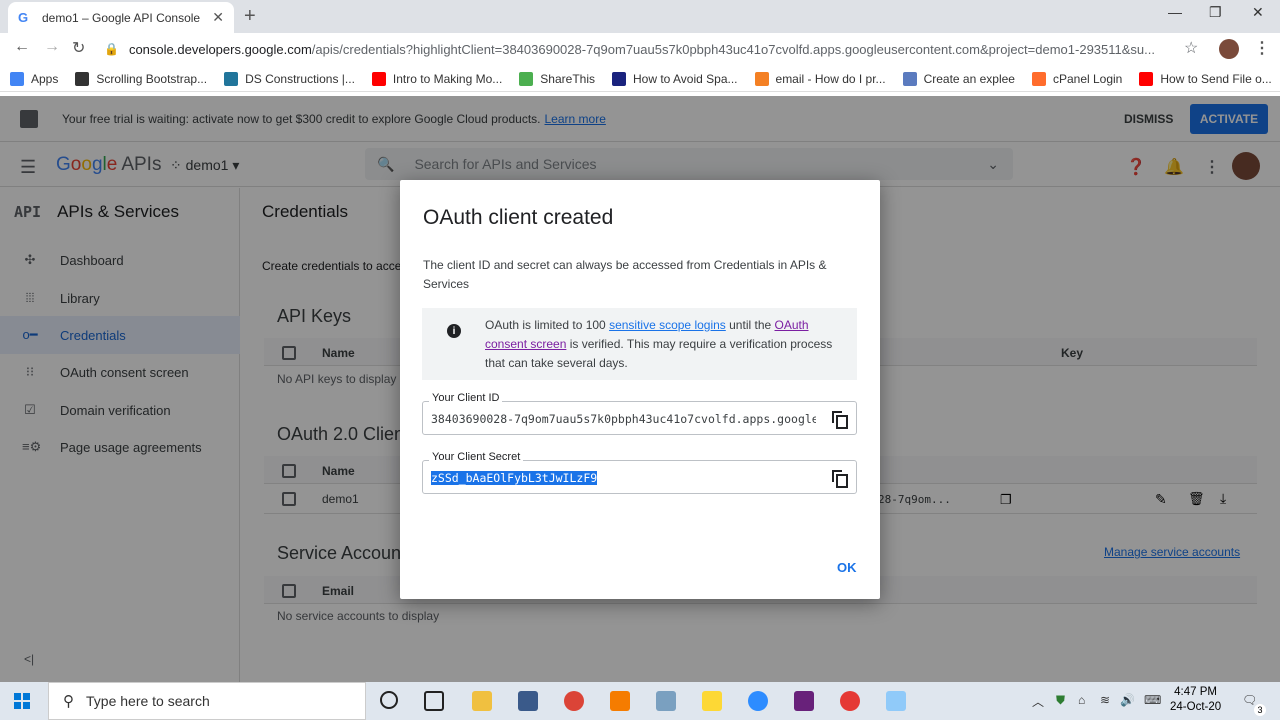  What do you see at coordinates (804, 701) in the screenshot?
I see `visual-studio-icon` at bounding box center [804, 701].